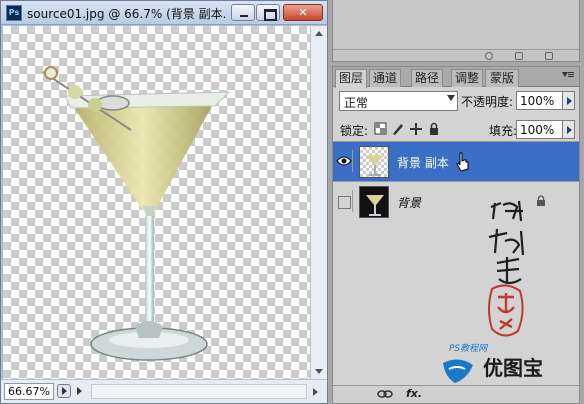  Describe the element at coordinates (416, 129) in the screenshot. I see `lock-move-icon` at that location.